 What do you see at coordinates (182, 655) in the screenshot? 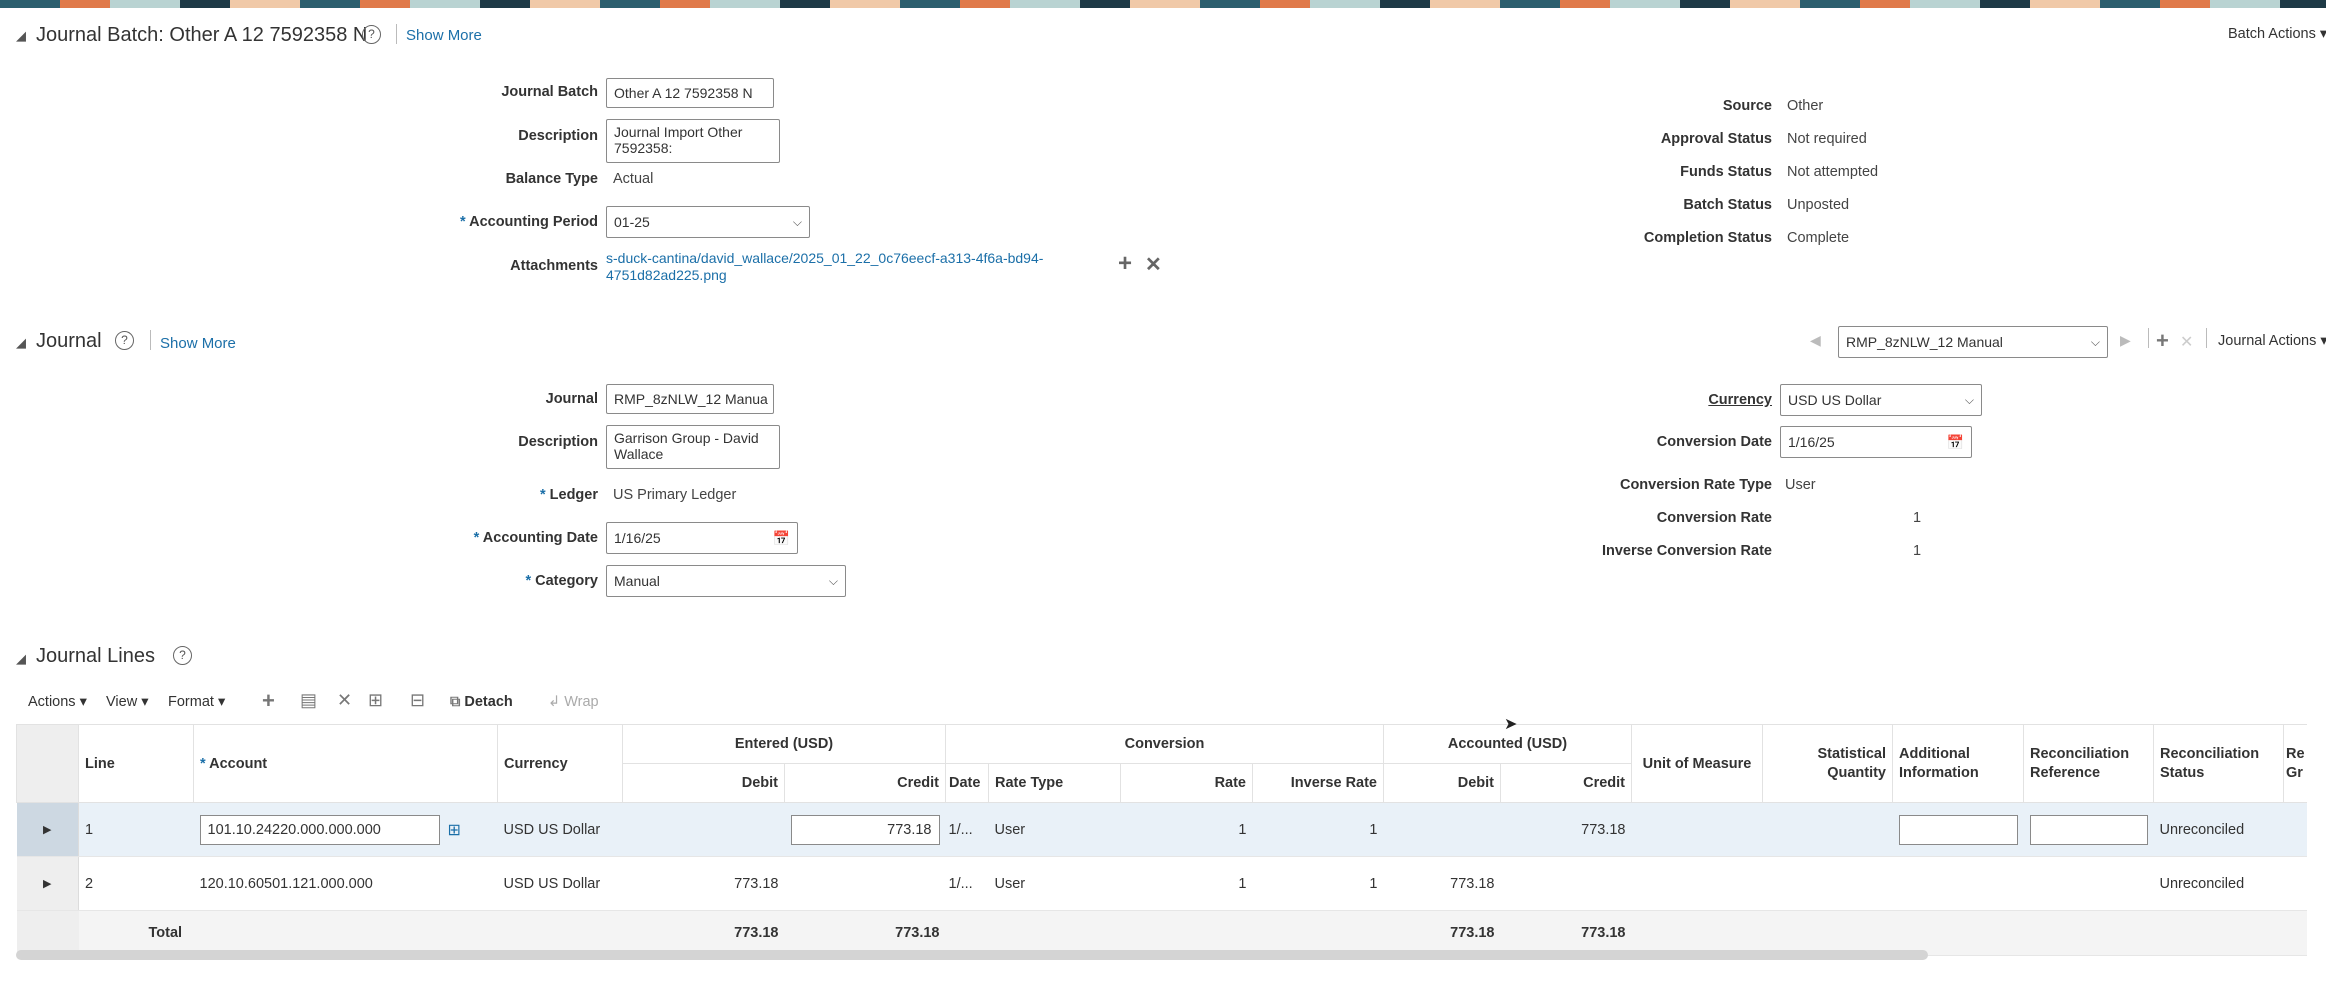
I see `lines-help-icon: ?` at bounding box center [182, 655].